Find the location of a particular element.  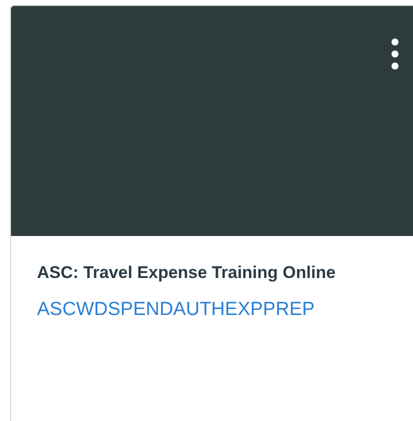

more-options-icon is located at coordinates (395, 54).